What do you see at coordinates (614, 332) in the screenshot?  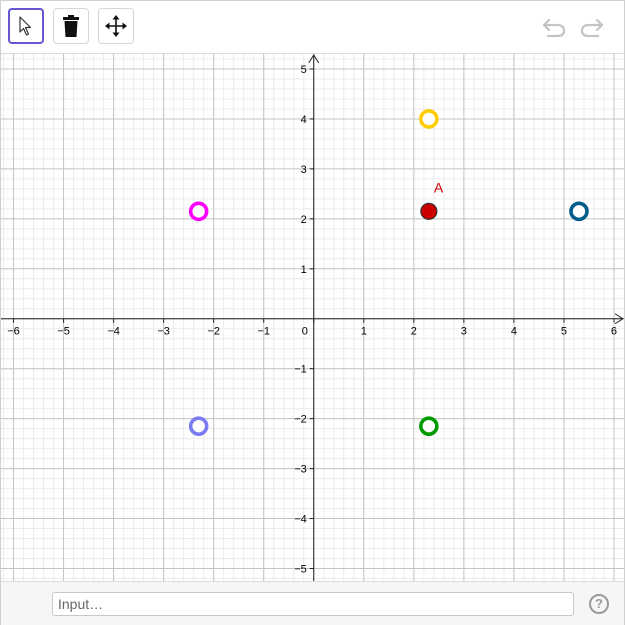 I see `x-tick-label: 6` at bounding box center [614, 332].